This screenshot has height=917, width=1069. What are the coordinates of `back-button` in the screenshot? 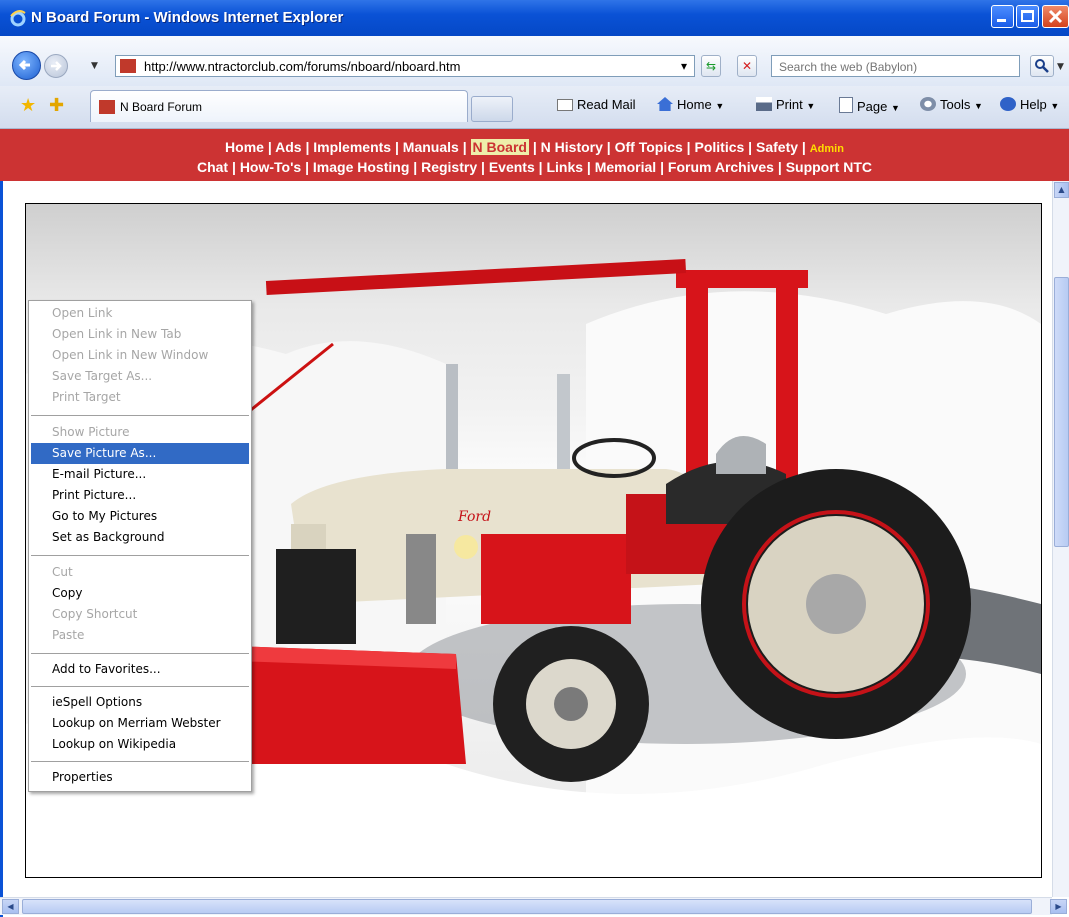 It's located at (26, 65).